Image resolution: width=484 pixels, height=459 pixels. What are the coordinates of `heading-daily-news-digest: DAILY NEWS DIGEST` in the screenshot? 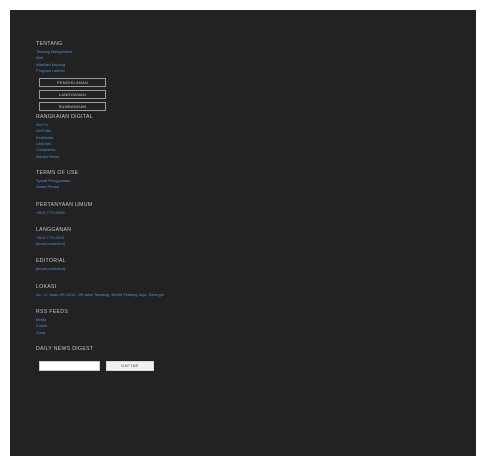 It's located at (65, 348).